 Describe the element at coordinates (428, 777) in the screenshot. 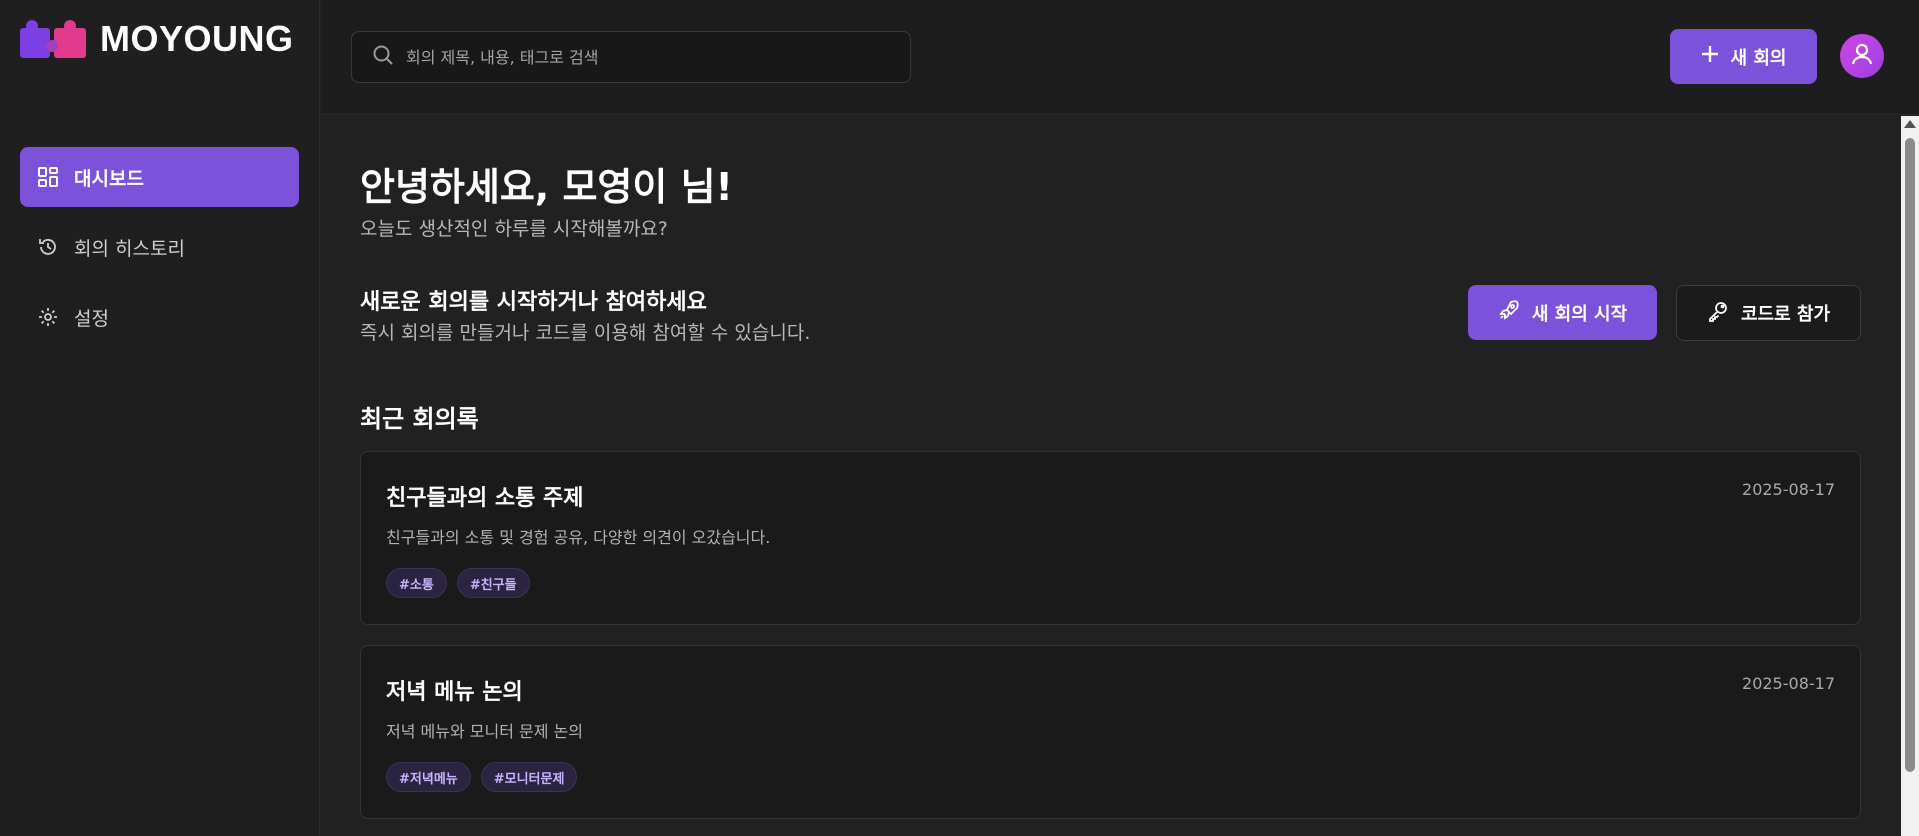

I see `tag: #저녁메뉴` at that location.